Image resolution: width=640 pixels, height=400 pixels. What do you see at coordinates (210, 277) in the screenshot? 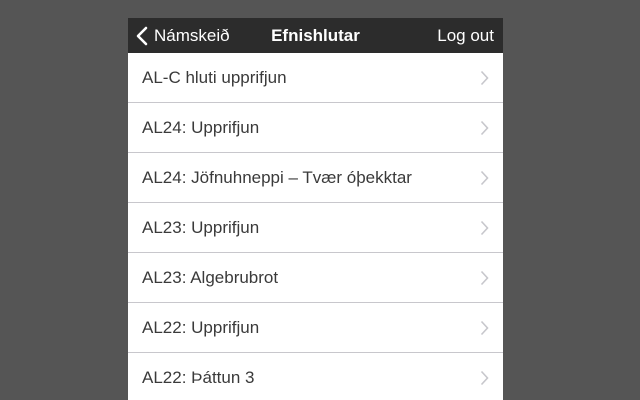
I see `list-item-label: AL23: Algebrubrot` at bounding box center [210, 277].